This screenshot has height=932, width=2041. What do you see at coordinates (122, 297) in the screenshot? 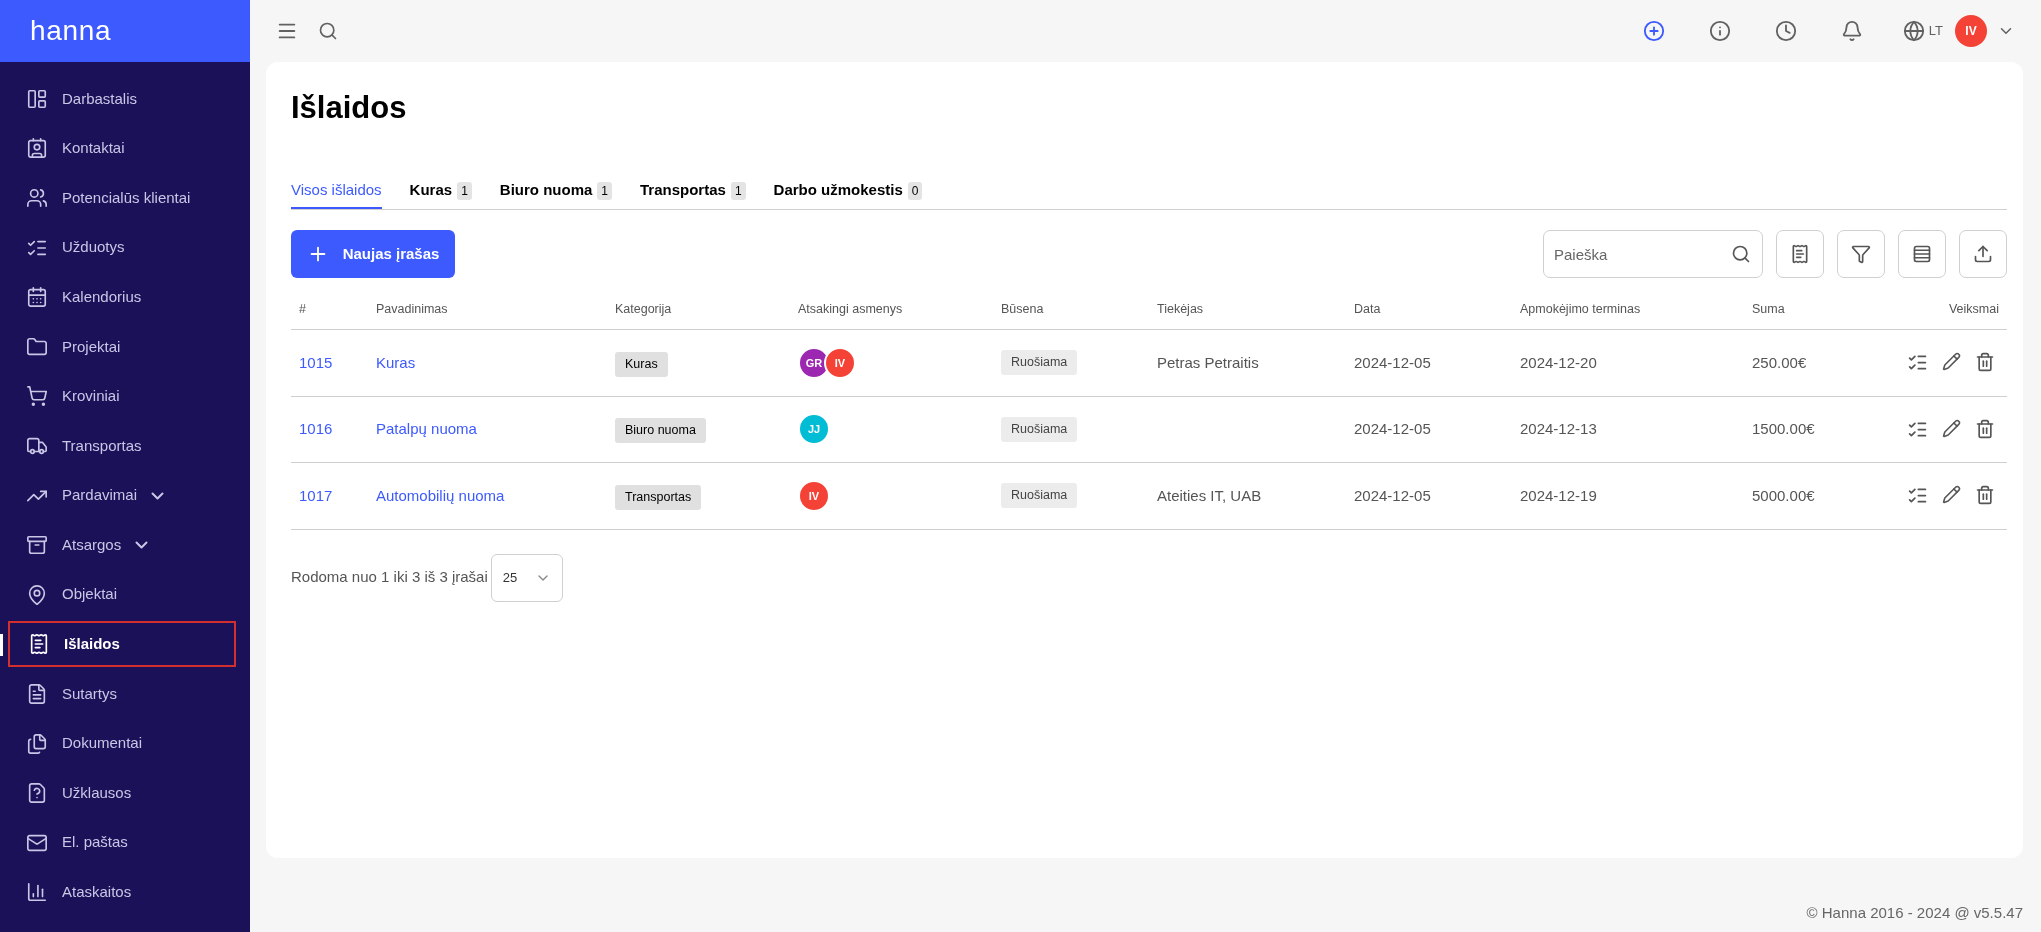
I see `sidebar-item: Kalendorius` at bounding box center [122, 297].